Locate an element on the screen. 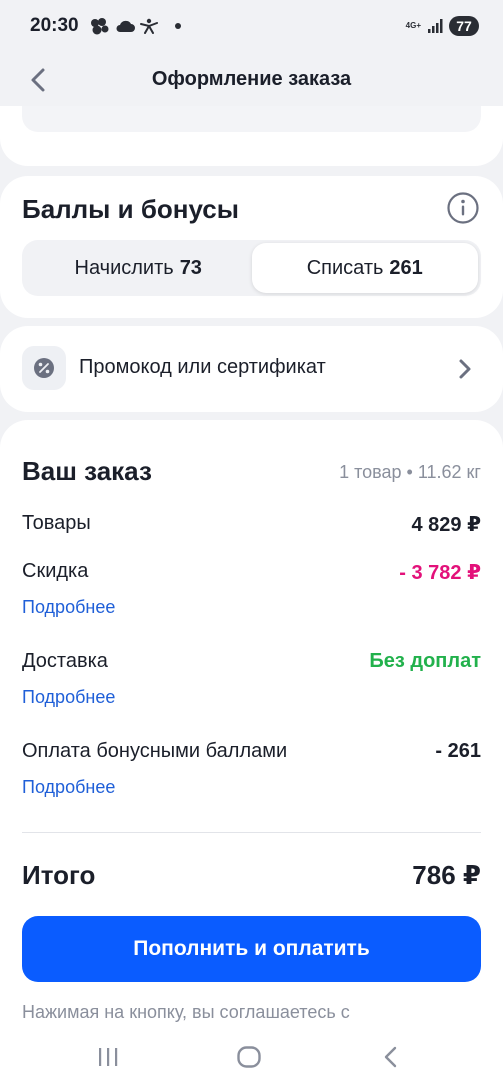 This screenshot has height=1090, width=503. bonus-payment-details-link: Подробнее is located at coordinates (68, 787).